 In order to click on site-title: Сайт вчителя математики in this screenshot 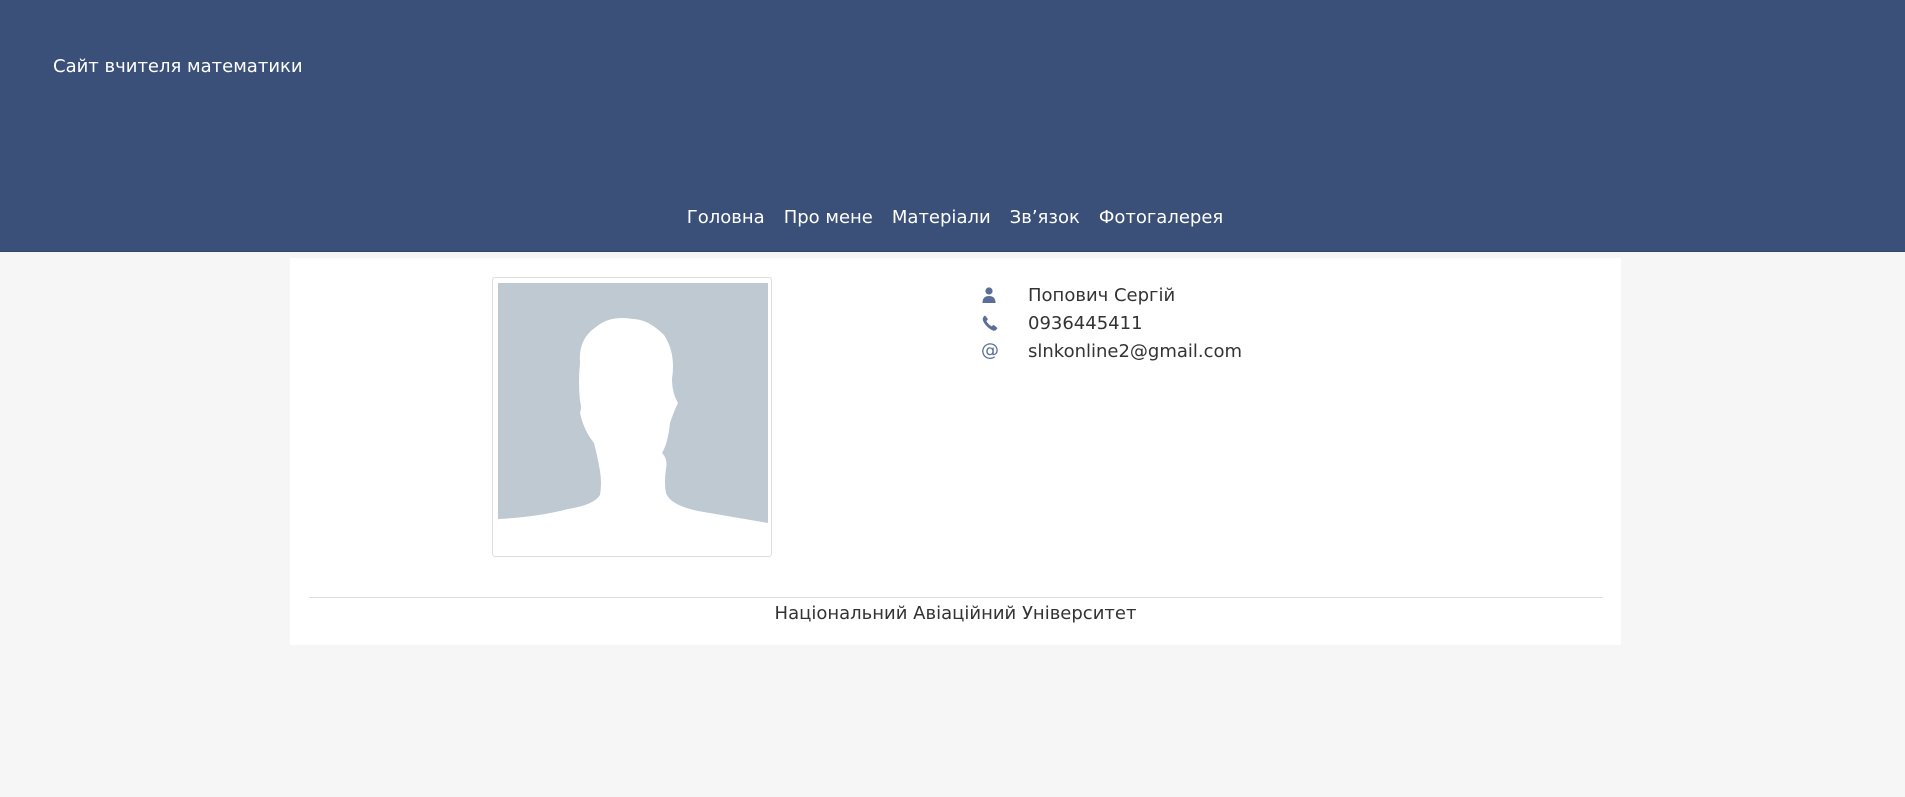, I will do `click(178, 66)`.